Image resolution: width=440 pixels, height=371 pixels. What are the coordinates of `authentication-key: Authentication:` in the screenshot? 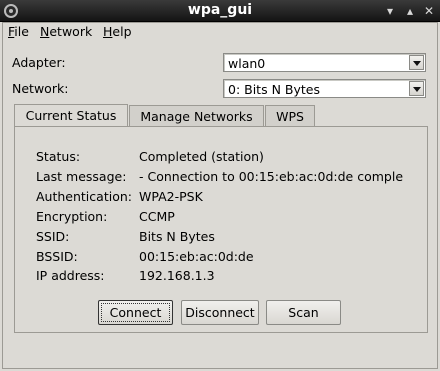 It's located at (84, 196).